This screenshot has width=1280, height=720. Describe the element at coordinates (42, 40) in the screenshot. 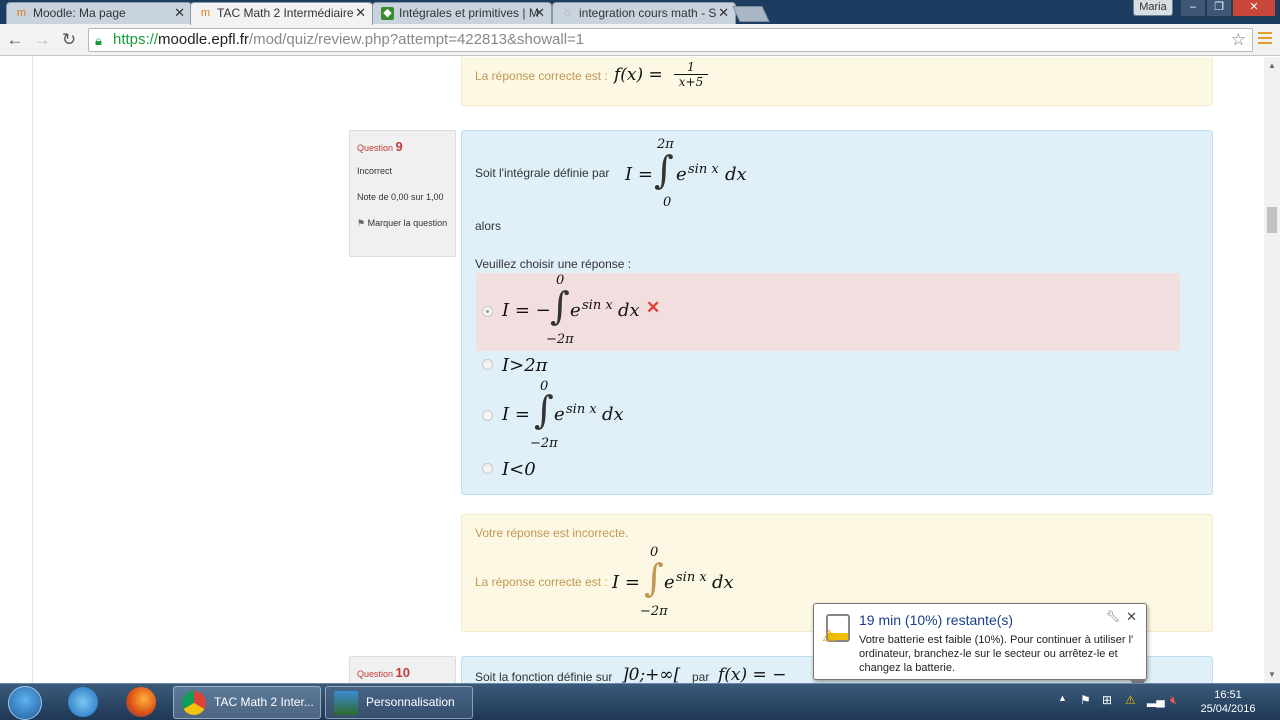

I see `forward-icon: →` at that location.